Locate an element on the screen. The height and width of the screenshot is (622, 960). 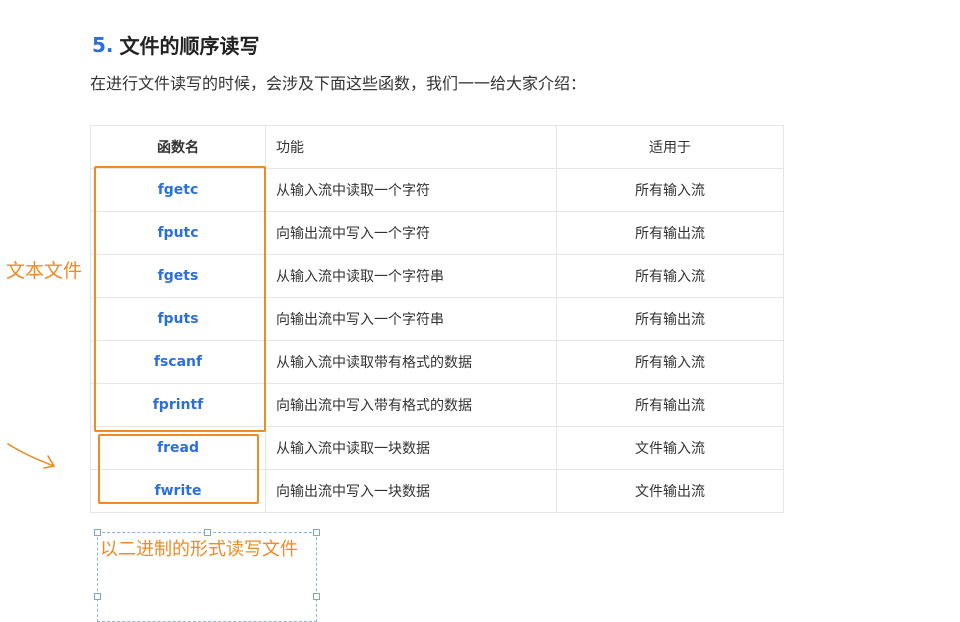
section-title: 文件的顺序读写 is located at coordinates (189, 46).